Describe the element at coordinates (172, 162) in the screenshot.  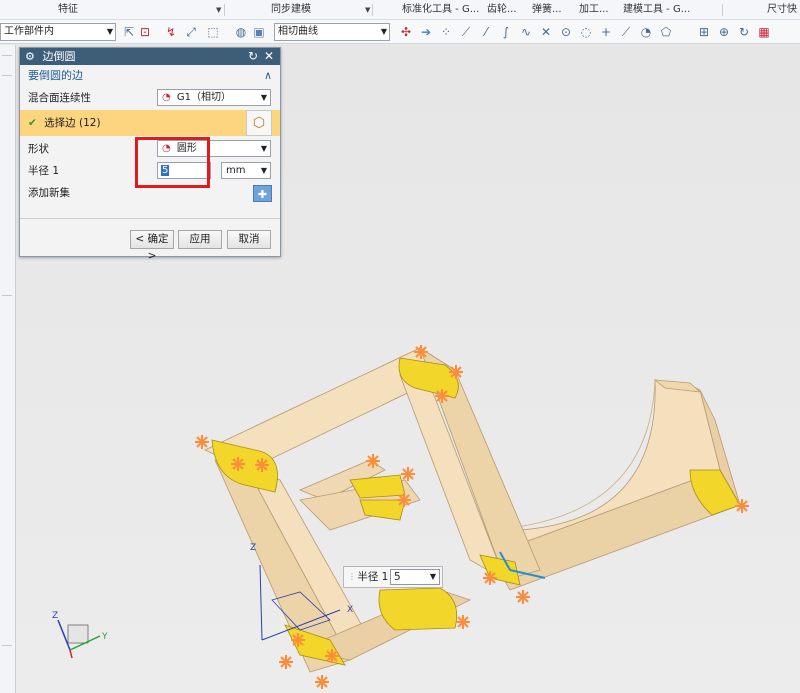
I see `annotation-highlight-box` at that location.